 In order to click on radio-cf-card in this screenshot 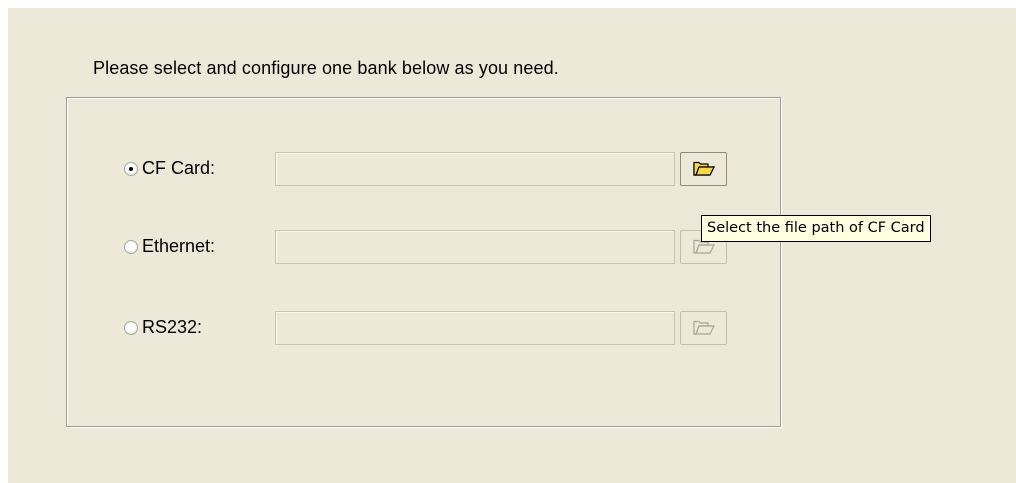, I will do `click(131, 169)`.